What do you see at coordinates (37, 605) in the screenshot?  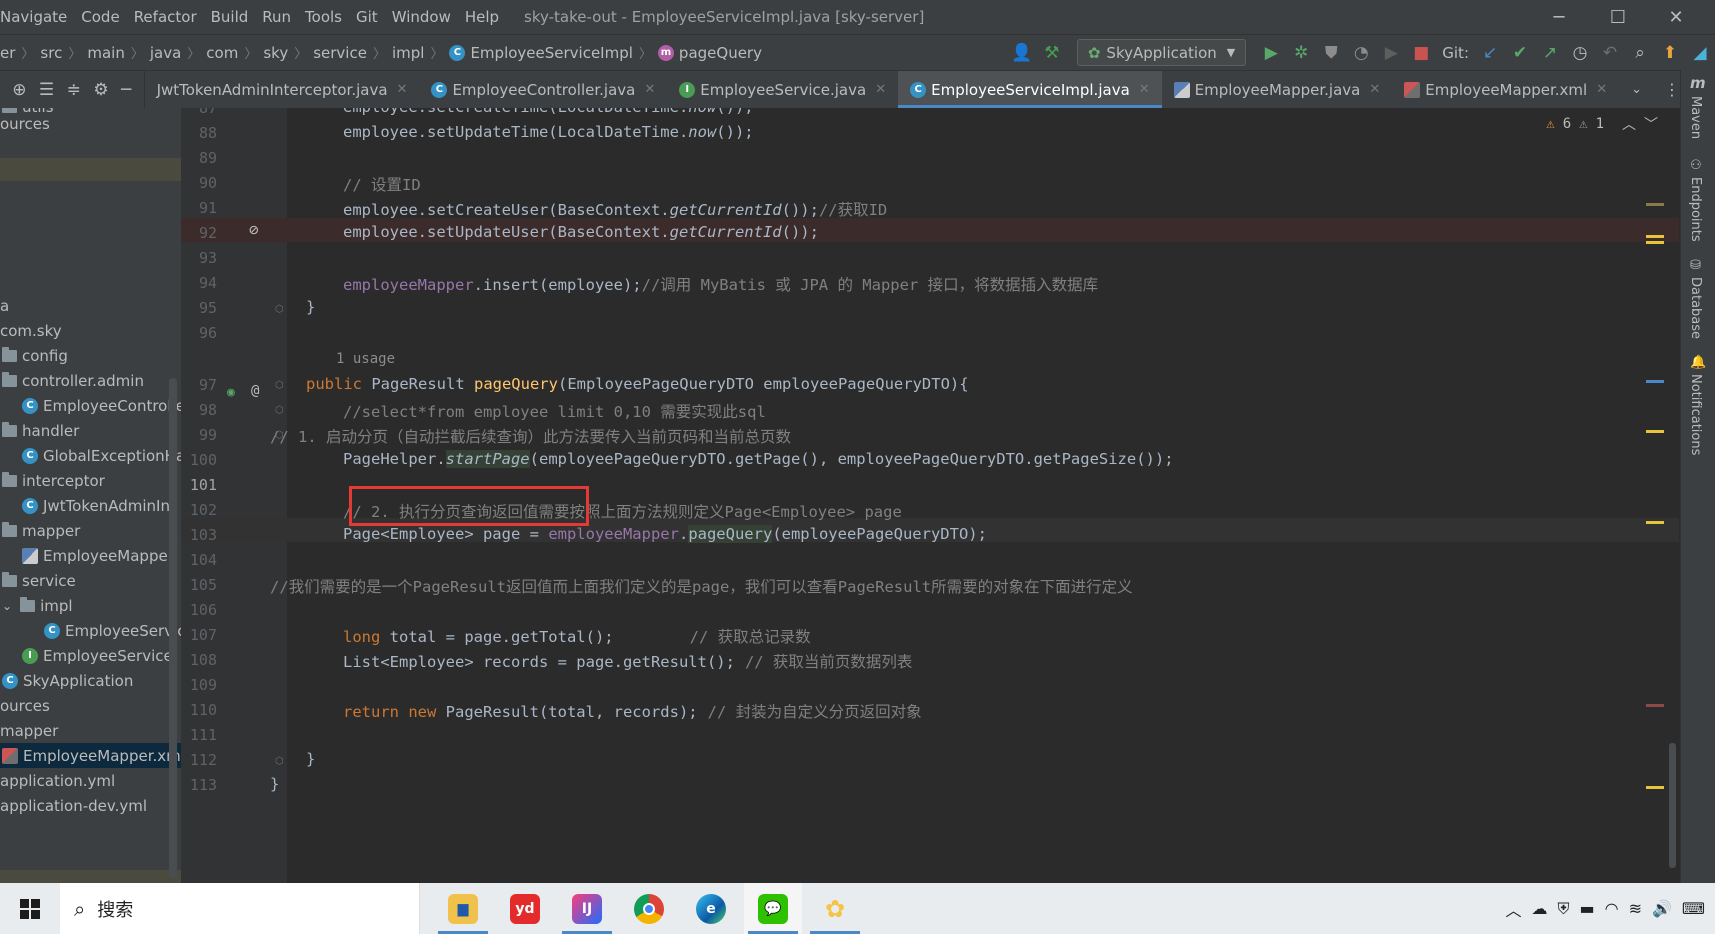 I see `tree-folder-impl: ⌄ impl` at bounding box center [37, 605].